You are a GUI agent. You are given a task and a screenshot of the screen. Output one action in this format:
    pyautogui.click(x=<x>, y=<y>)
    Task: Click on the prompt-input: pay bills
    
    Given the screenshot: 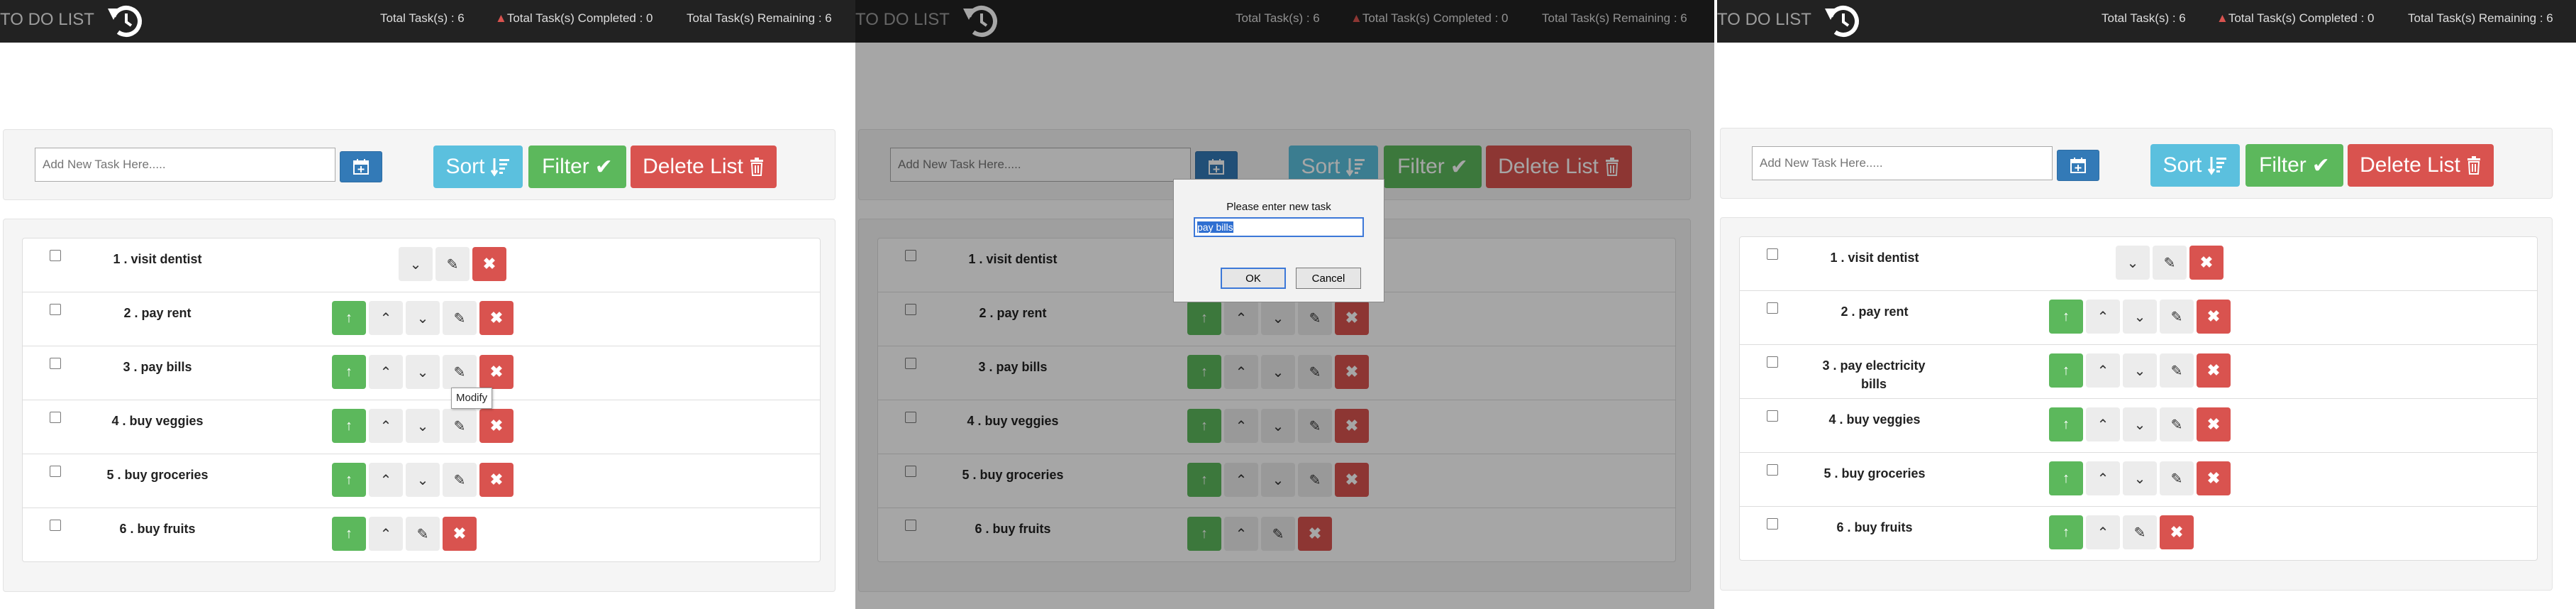 What is the action you would take?
    pyautogui.click(x=1279, y=227)
    